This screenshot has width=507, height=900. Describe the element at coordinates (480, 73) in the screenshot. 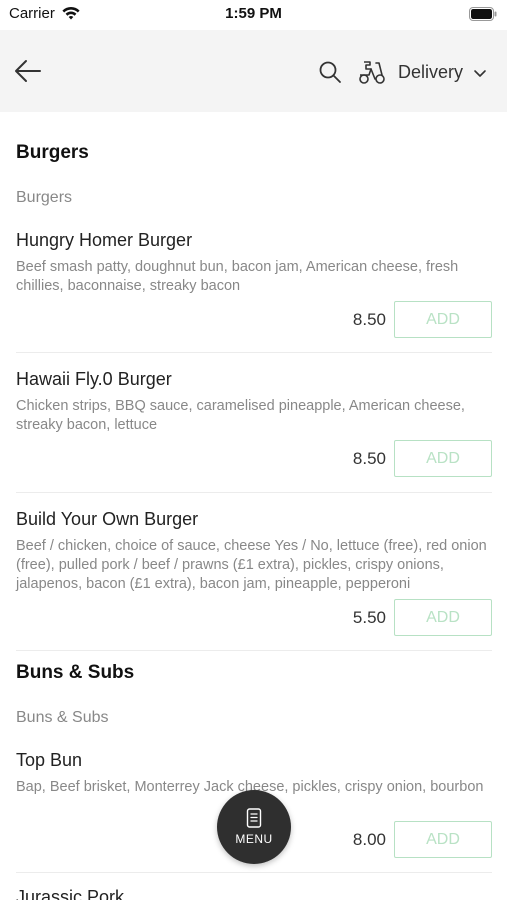

I see `chevron-down-icon` at that location.